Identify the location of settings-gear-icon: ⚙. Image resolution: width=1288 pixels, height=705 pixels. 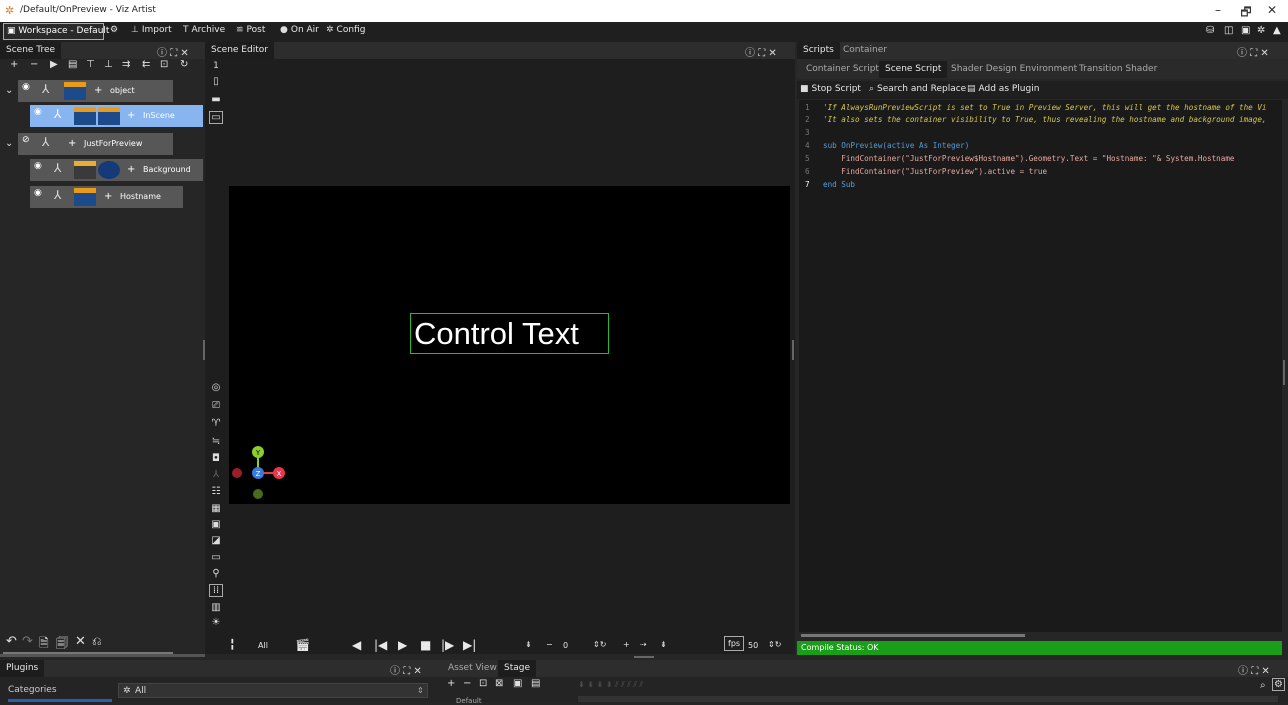
(114, 30).